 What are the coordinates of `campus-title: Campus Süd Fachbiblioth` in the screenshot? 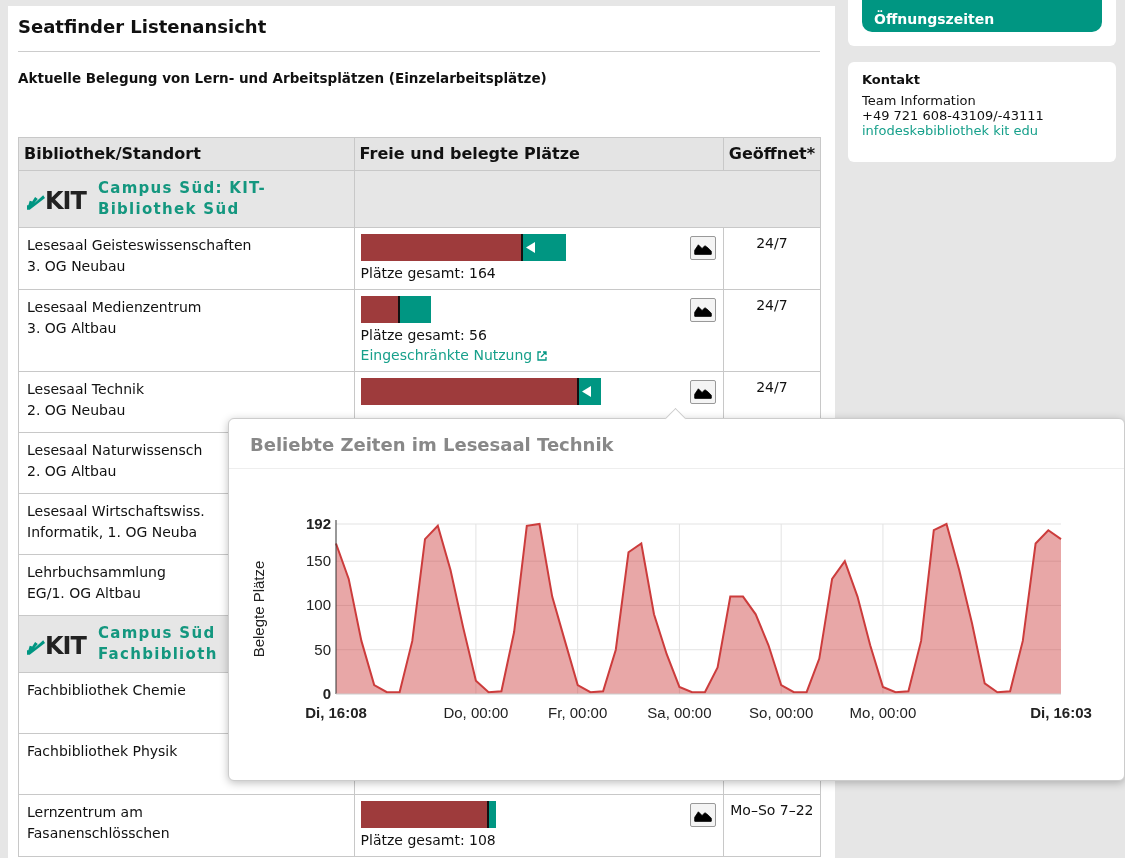 It's located at (157, 644).